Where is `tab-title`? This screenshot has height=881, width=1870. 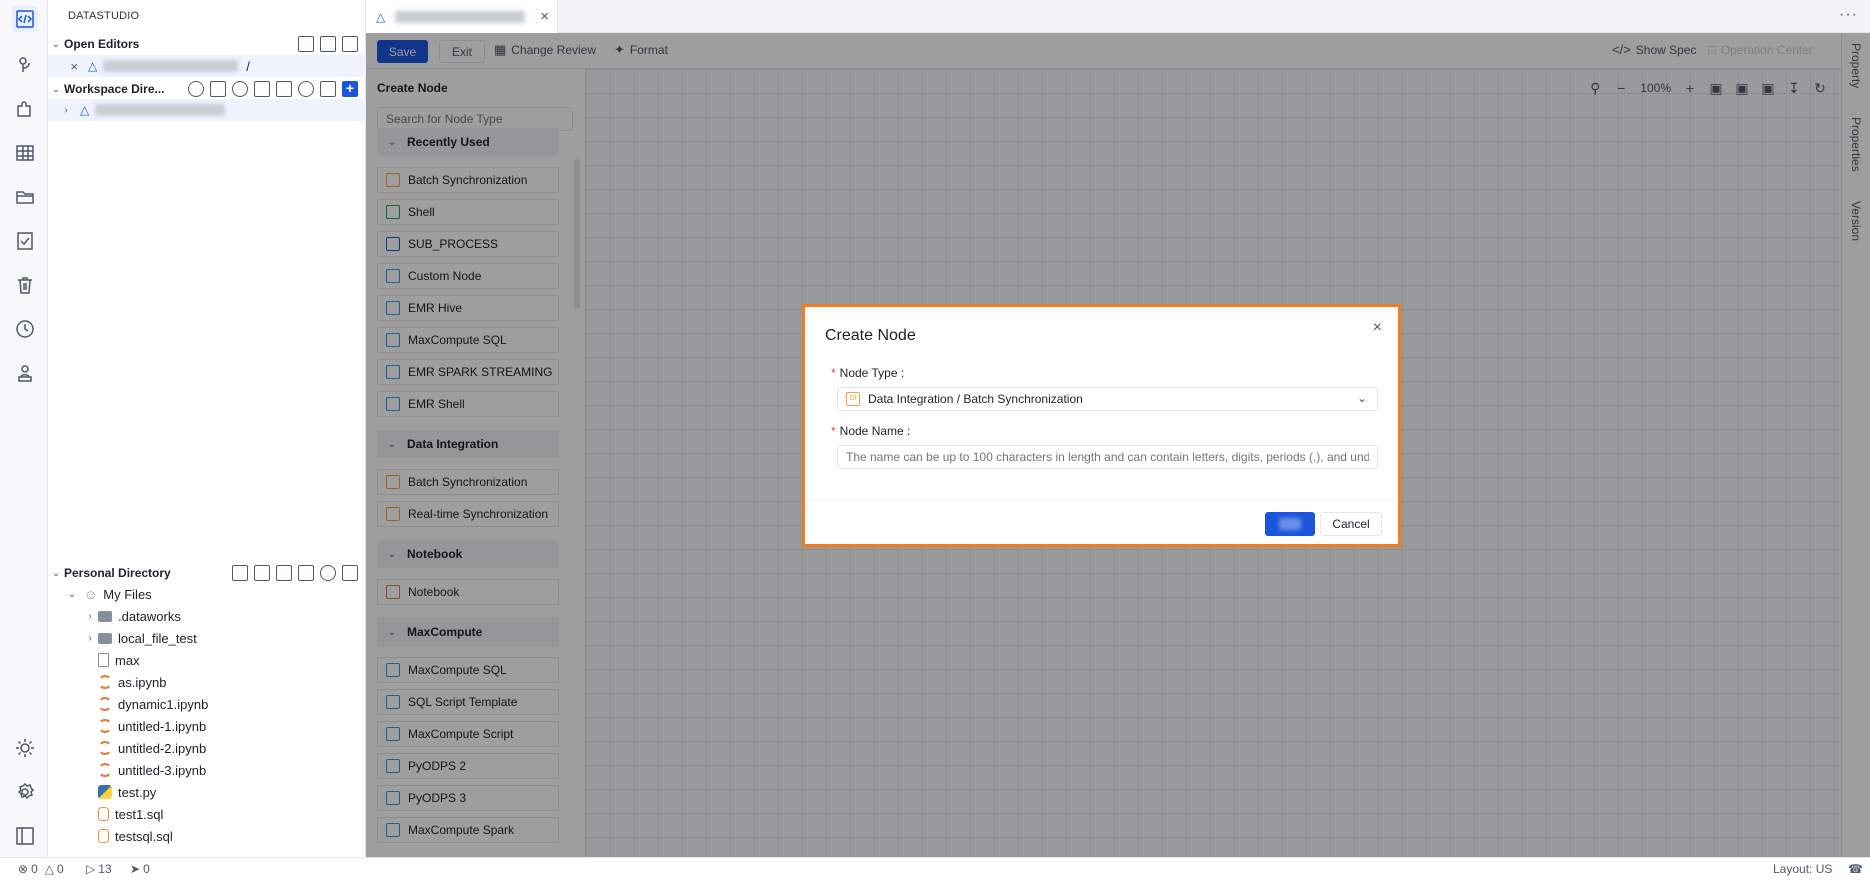
tab-title is located at coordinates (460, 16).